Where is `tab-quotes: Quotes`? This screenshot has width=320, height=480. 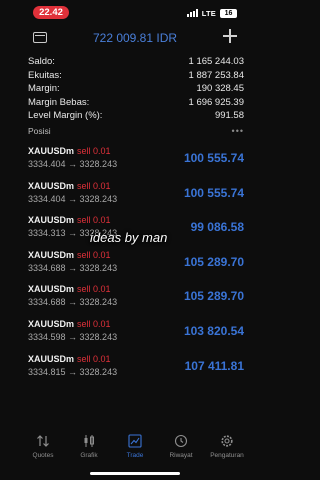 tab-quotes: Quotes is located at coordinates (43, 448).